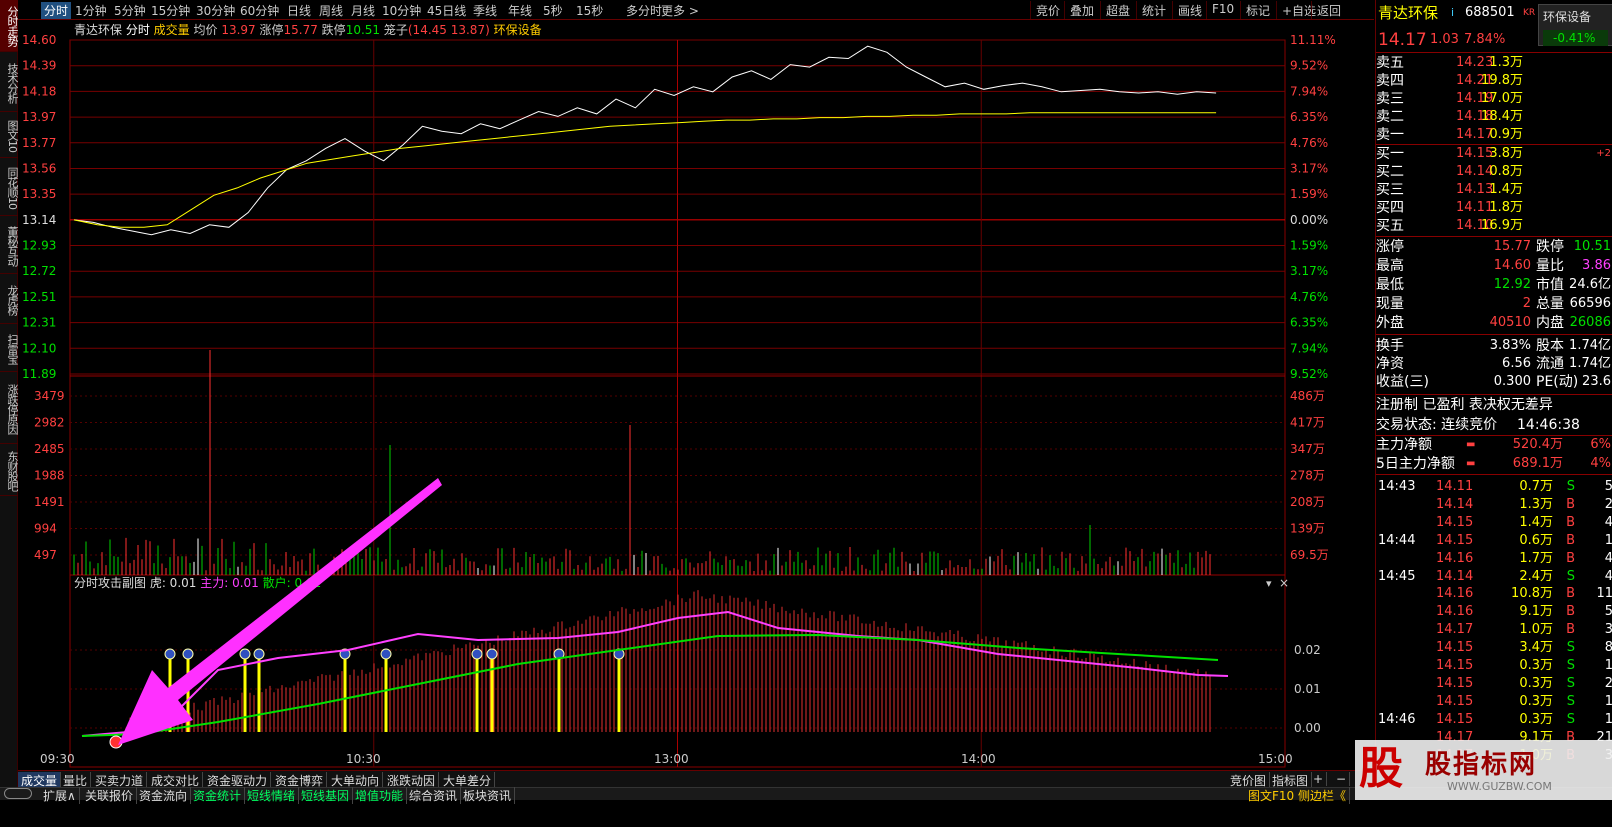 Image resolution: width=1612 pixels, height=827 pixels. What do you see at coordinates (1319, 779) in the screenshot?
I see `chart-mode-2: +` at bounding box center [1319, 779].